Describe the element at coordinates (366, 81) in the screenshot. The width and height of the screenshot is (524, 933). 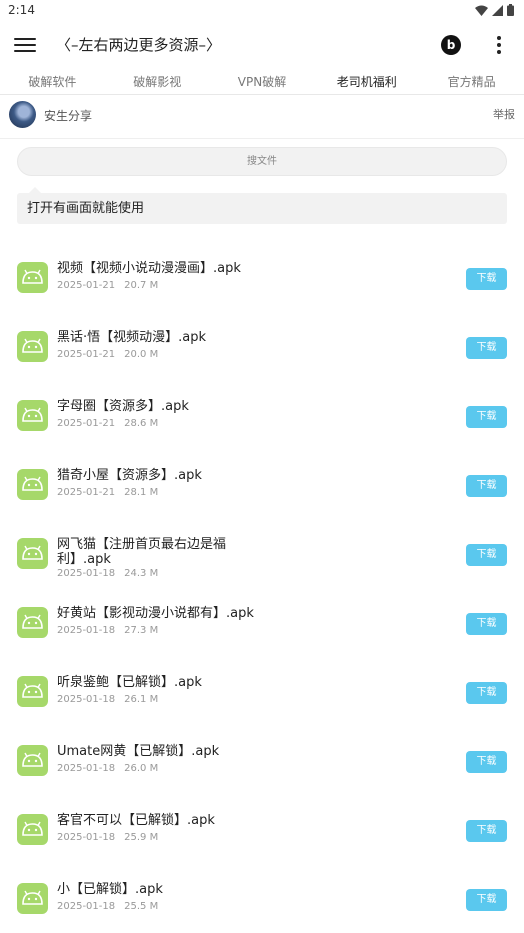
I see `tab-veteran-perks: 老司机福利` at that location.